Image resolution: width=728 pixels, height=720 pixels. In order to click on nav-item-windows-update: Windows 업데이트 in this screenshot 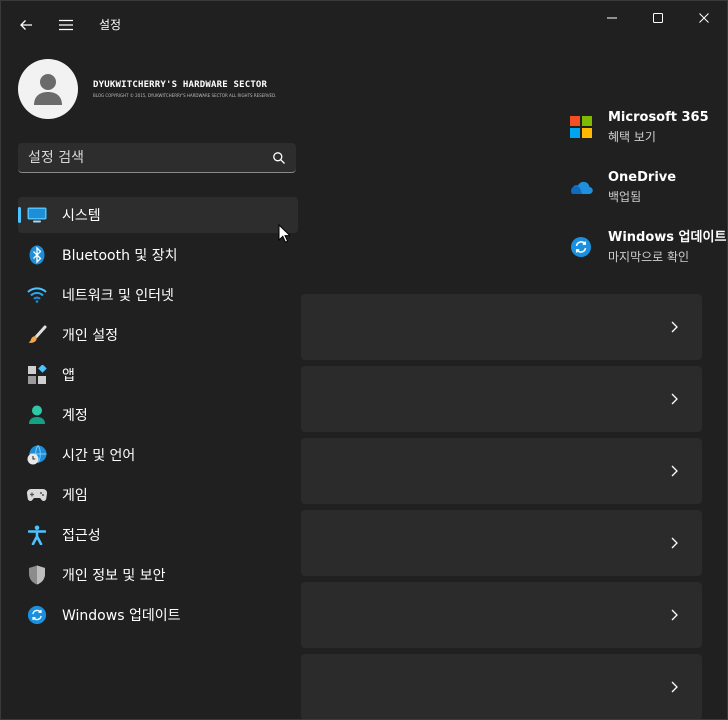, I will do `click(158, 615)`.